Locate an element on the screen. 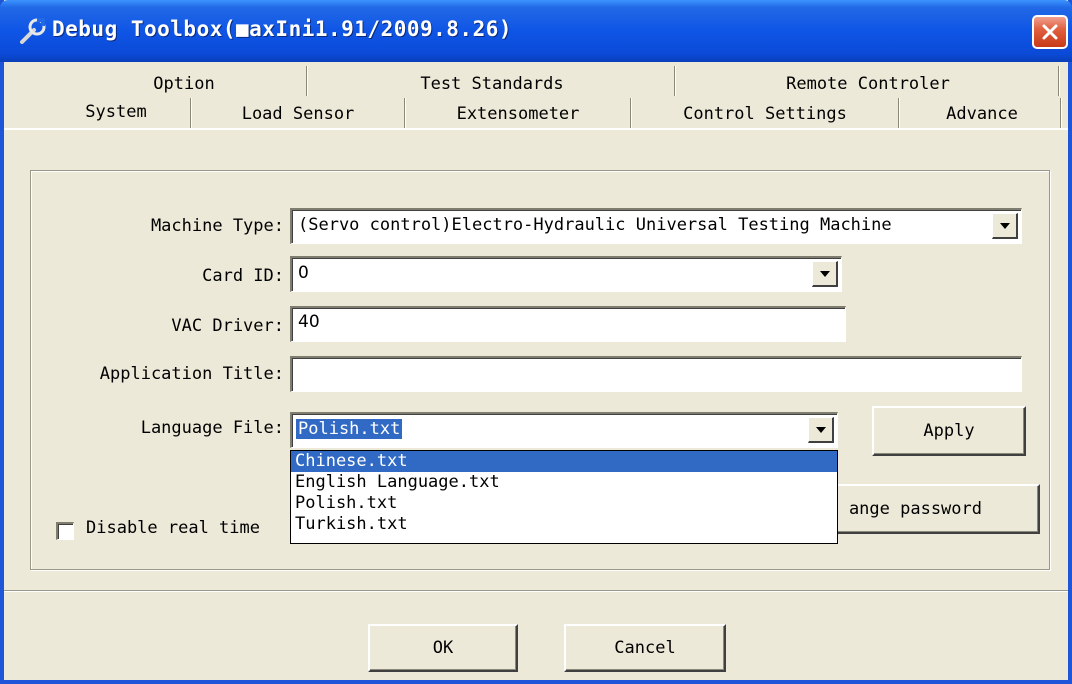 The image size is (1072, 684). cancel-label: Cancel is located at coordinates (645, 648).